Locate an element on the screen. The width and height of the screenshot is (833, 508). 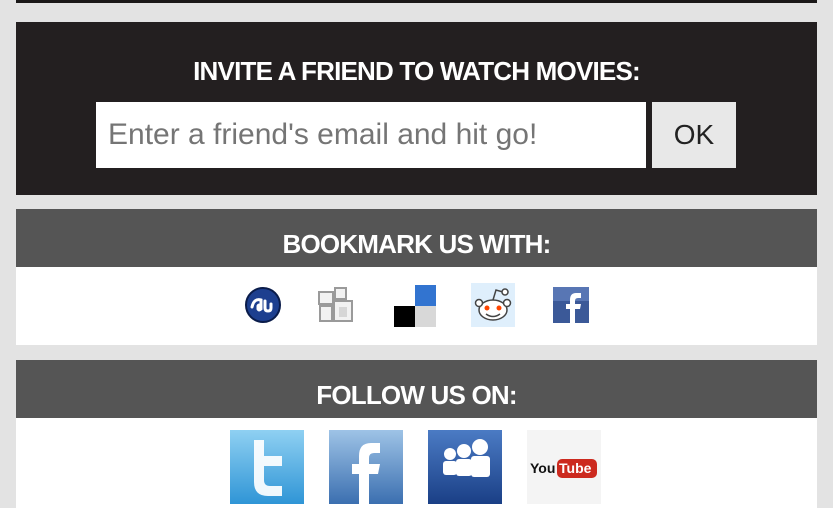
youtube-you-text: You is located at coordinates (542, 468).